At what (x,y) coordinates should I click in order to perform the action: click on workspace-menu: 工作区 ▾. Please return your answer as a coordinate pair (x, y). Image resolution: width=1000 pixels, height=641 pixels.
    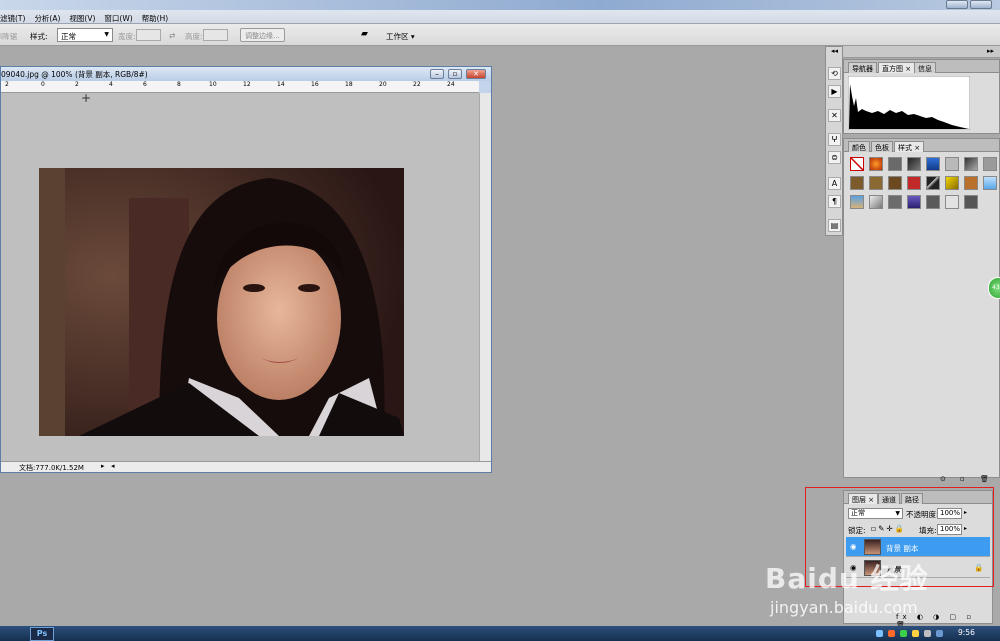
    Looking at the image, I should click on (400, 36).